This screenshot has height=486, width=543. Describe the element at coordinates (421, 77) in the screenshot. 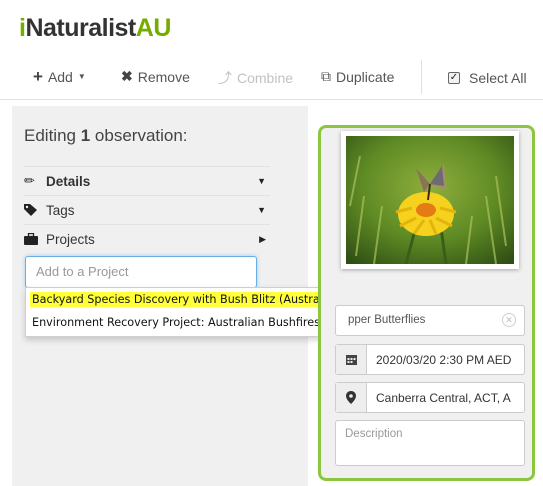

I see `toolbar-divider` at that location.